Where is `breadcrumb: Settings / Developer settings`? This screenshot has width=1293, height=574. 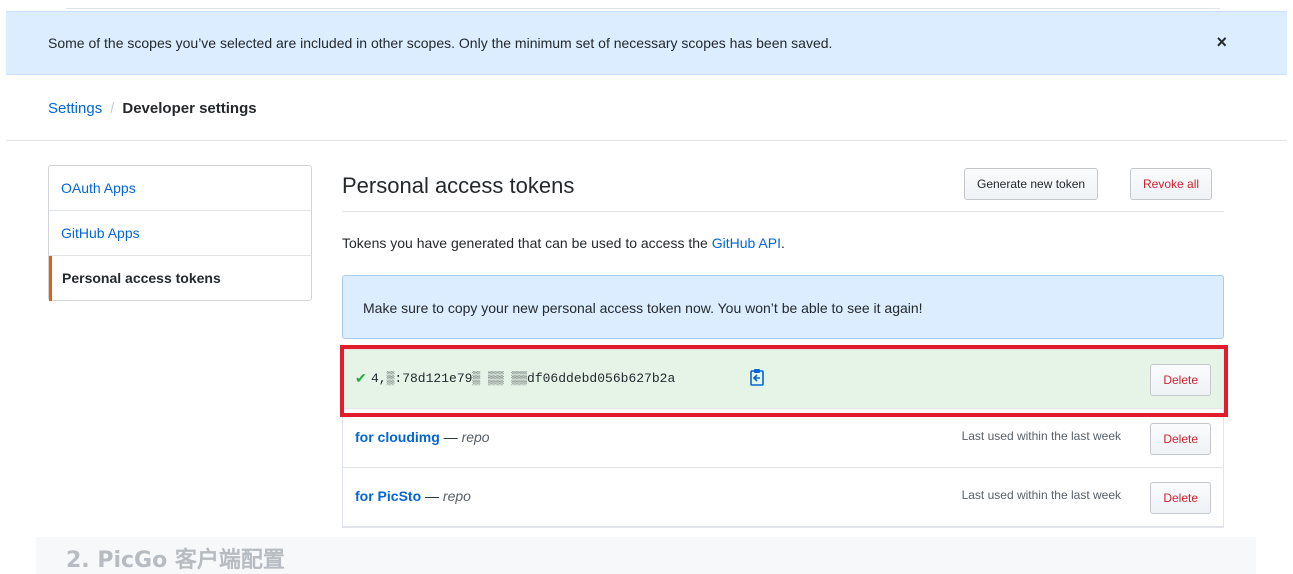 breadcrumb: Settings / Developer settings is located at coordinates (152, 108).